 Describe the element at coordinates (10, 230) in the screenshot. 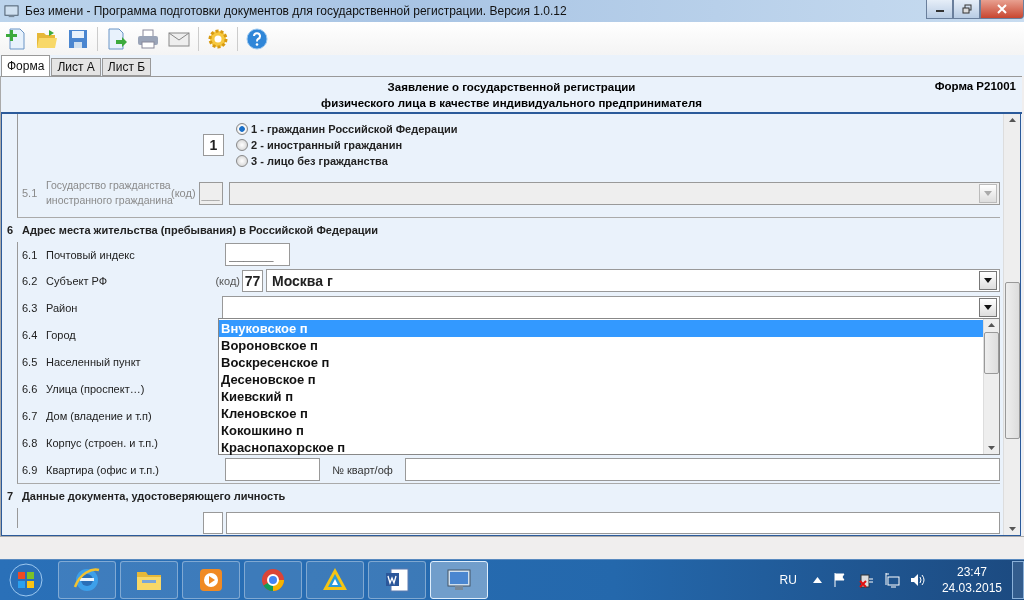

I see `section-number: 6` at that location.